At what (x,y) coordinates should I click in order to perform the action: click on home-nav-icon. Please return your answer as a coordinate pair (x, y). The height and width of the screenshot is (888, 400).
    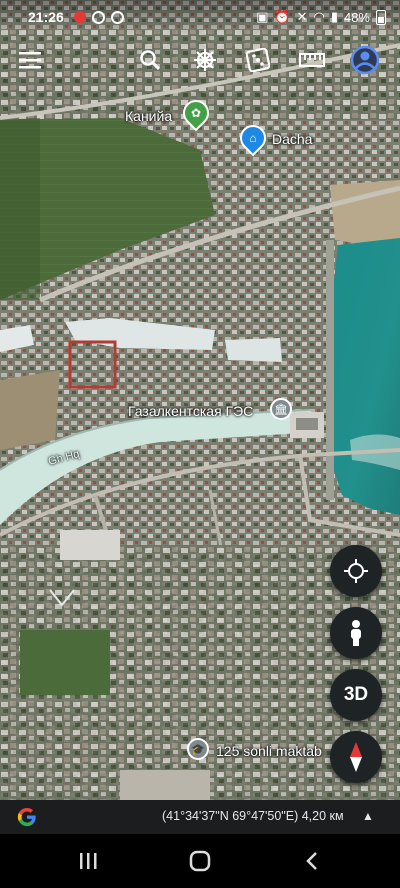
    Looking at the image, I should click on (200, 861).